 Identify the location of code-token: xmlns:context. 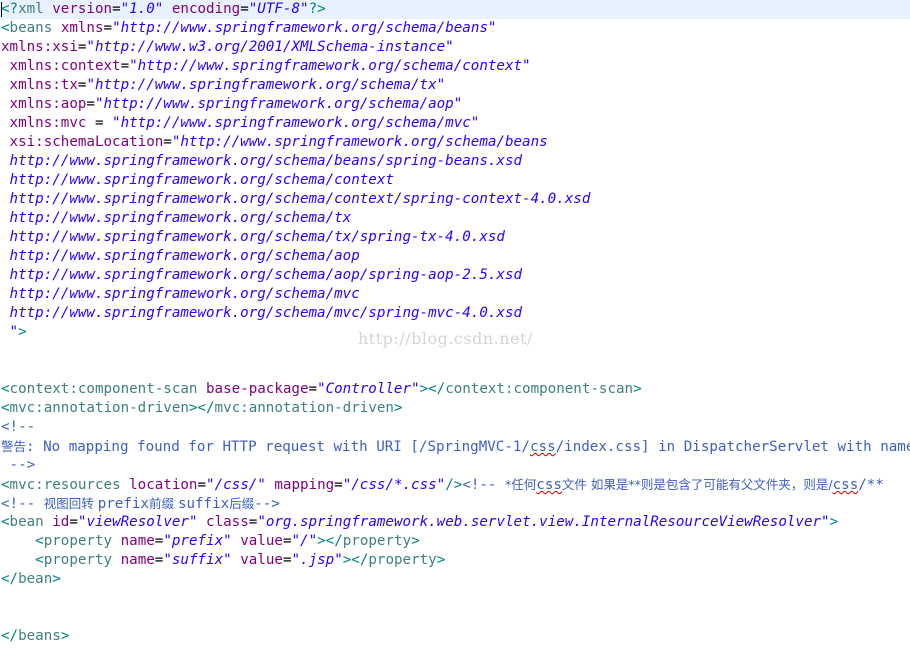
(65, 66).